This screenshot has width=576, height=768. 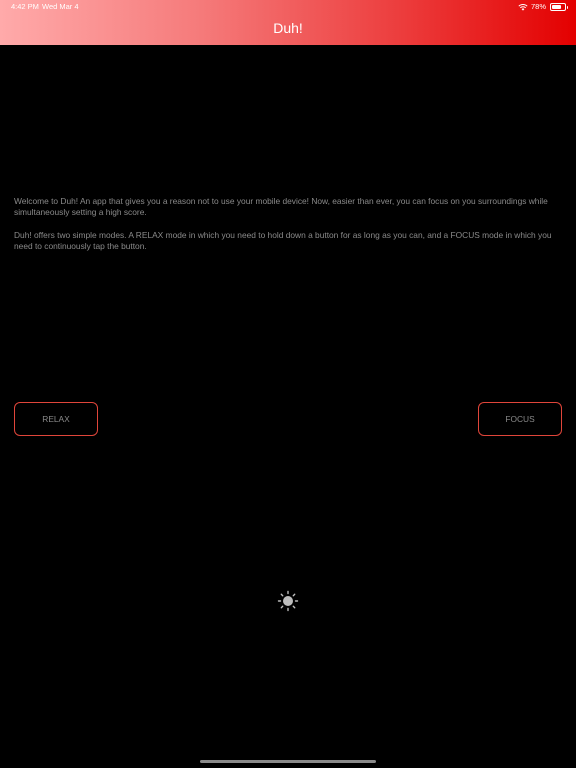 I want to click on home-indicator, so click(x=288, y=761).